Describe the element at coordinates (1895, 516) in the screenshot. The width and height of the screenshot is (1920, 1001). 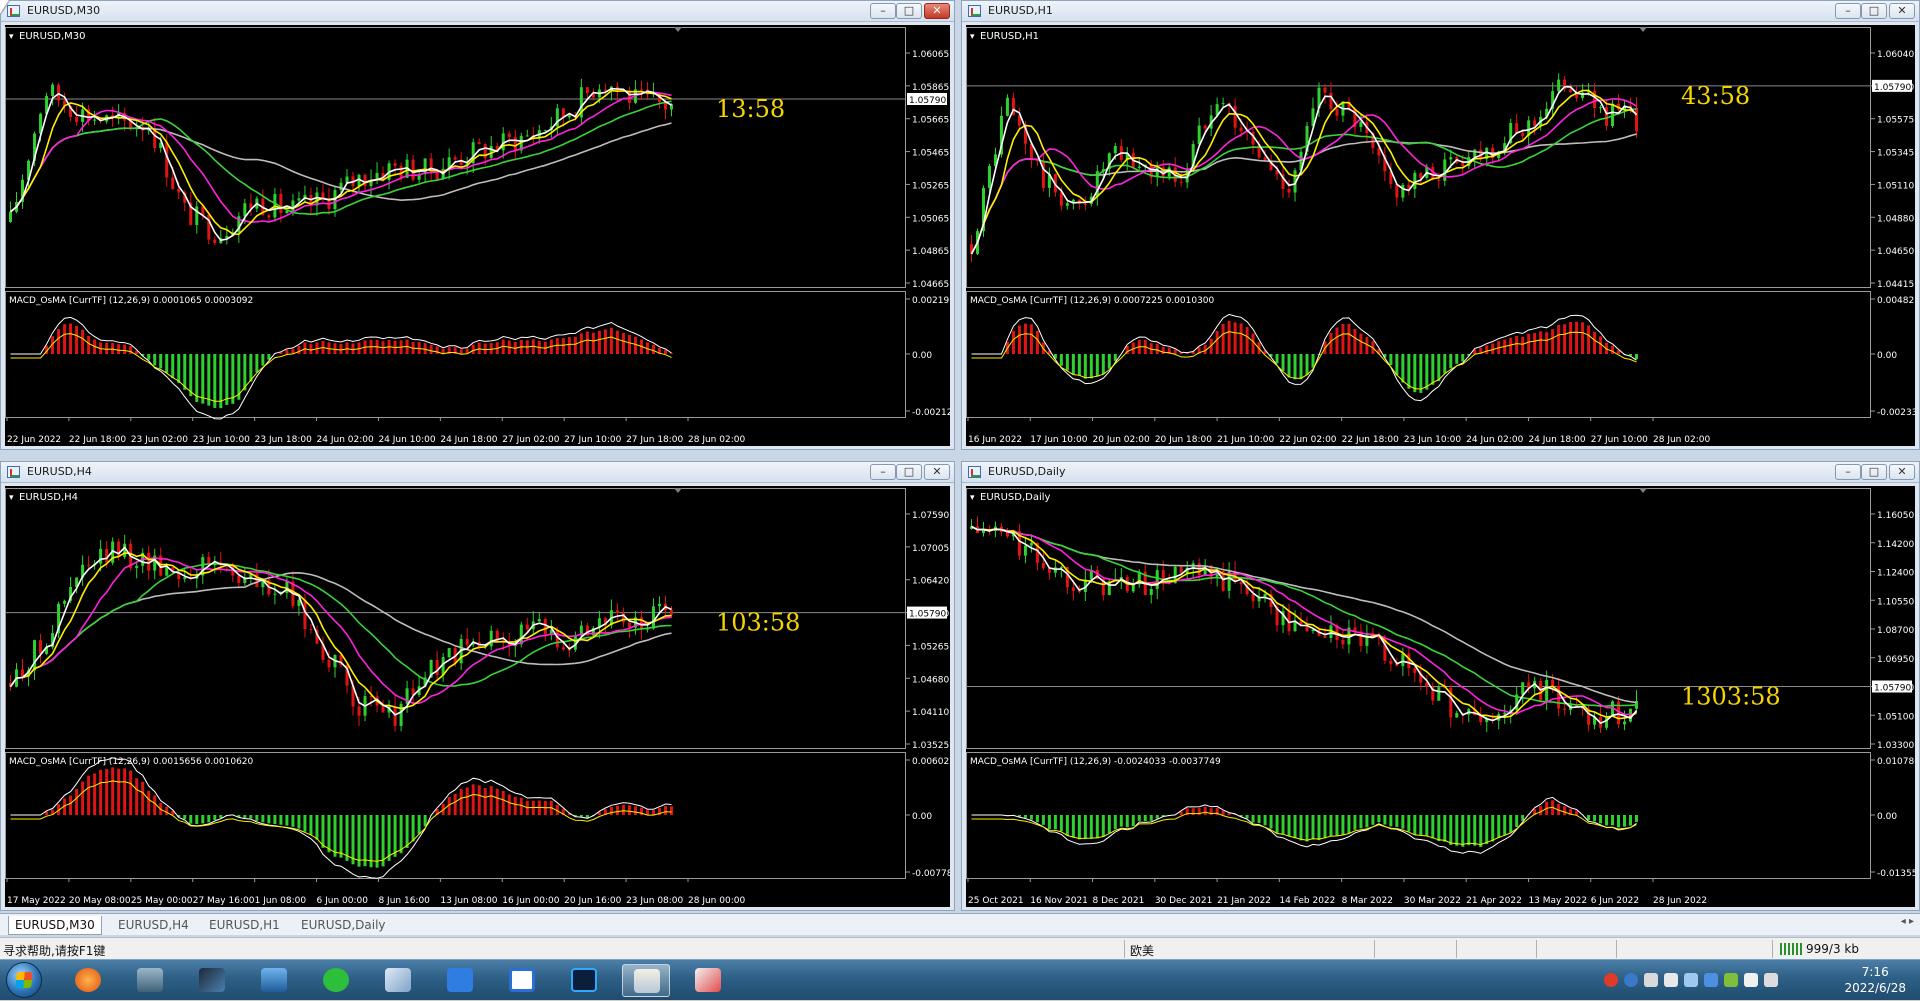
I see `price-tick-label: 1.16050` at that location.